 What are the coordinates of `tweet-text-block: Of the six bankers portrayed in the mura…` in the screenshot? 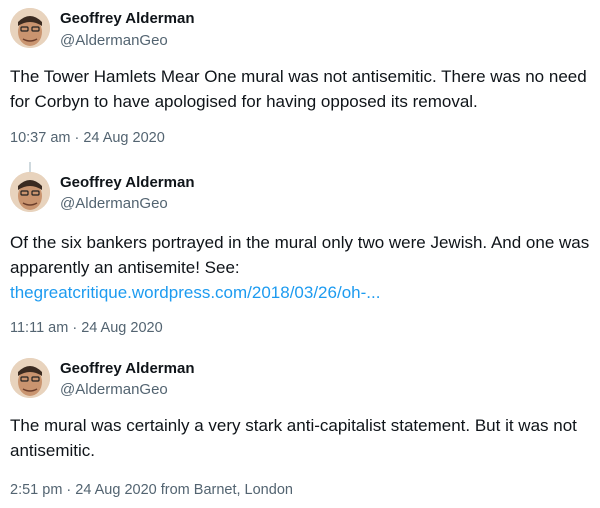 It's located at (302, 267).